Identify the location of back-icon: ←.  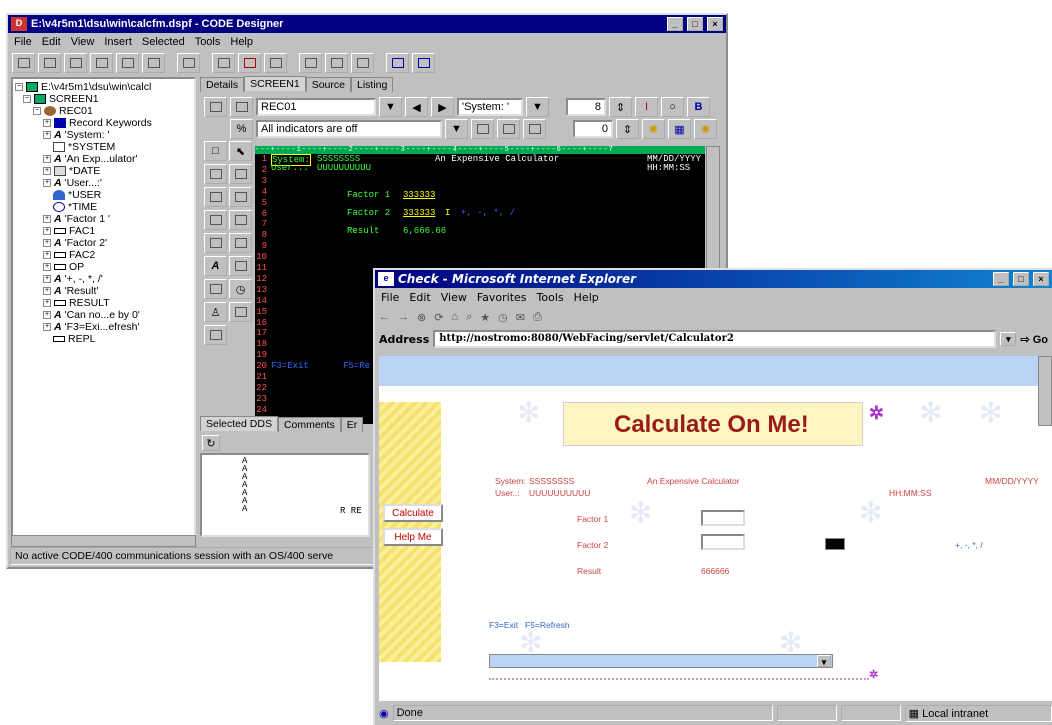
(384, 317).